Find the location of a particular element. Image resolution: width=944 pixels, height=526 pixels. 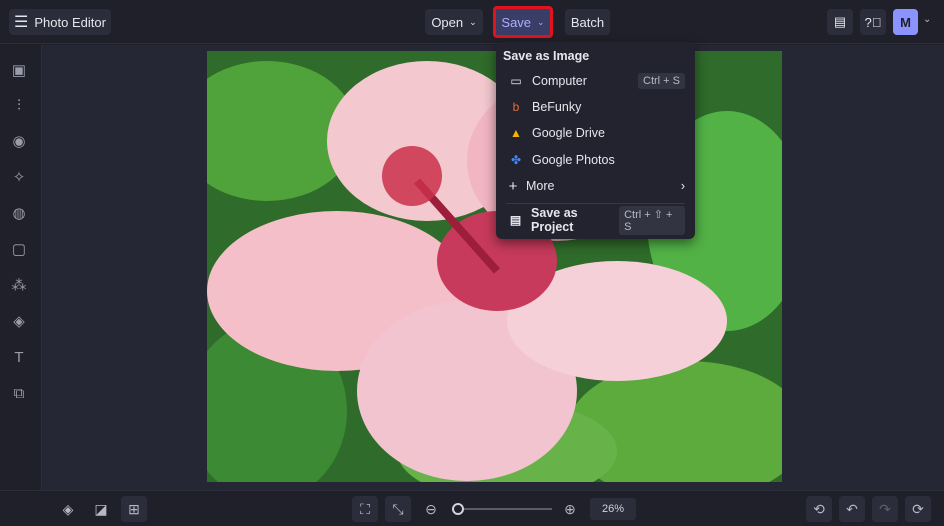

artsy-icon: ◍ is located at coordinates (19, 214).